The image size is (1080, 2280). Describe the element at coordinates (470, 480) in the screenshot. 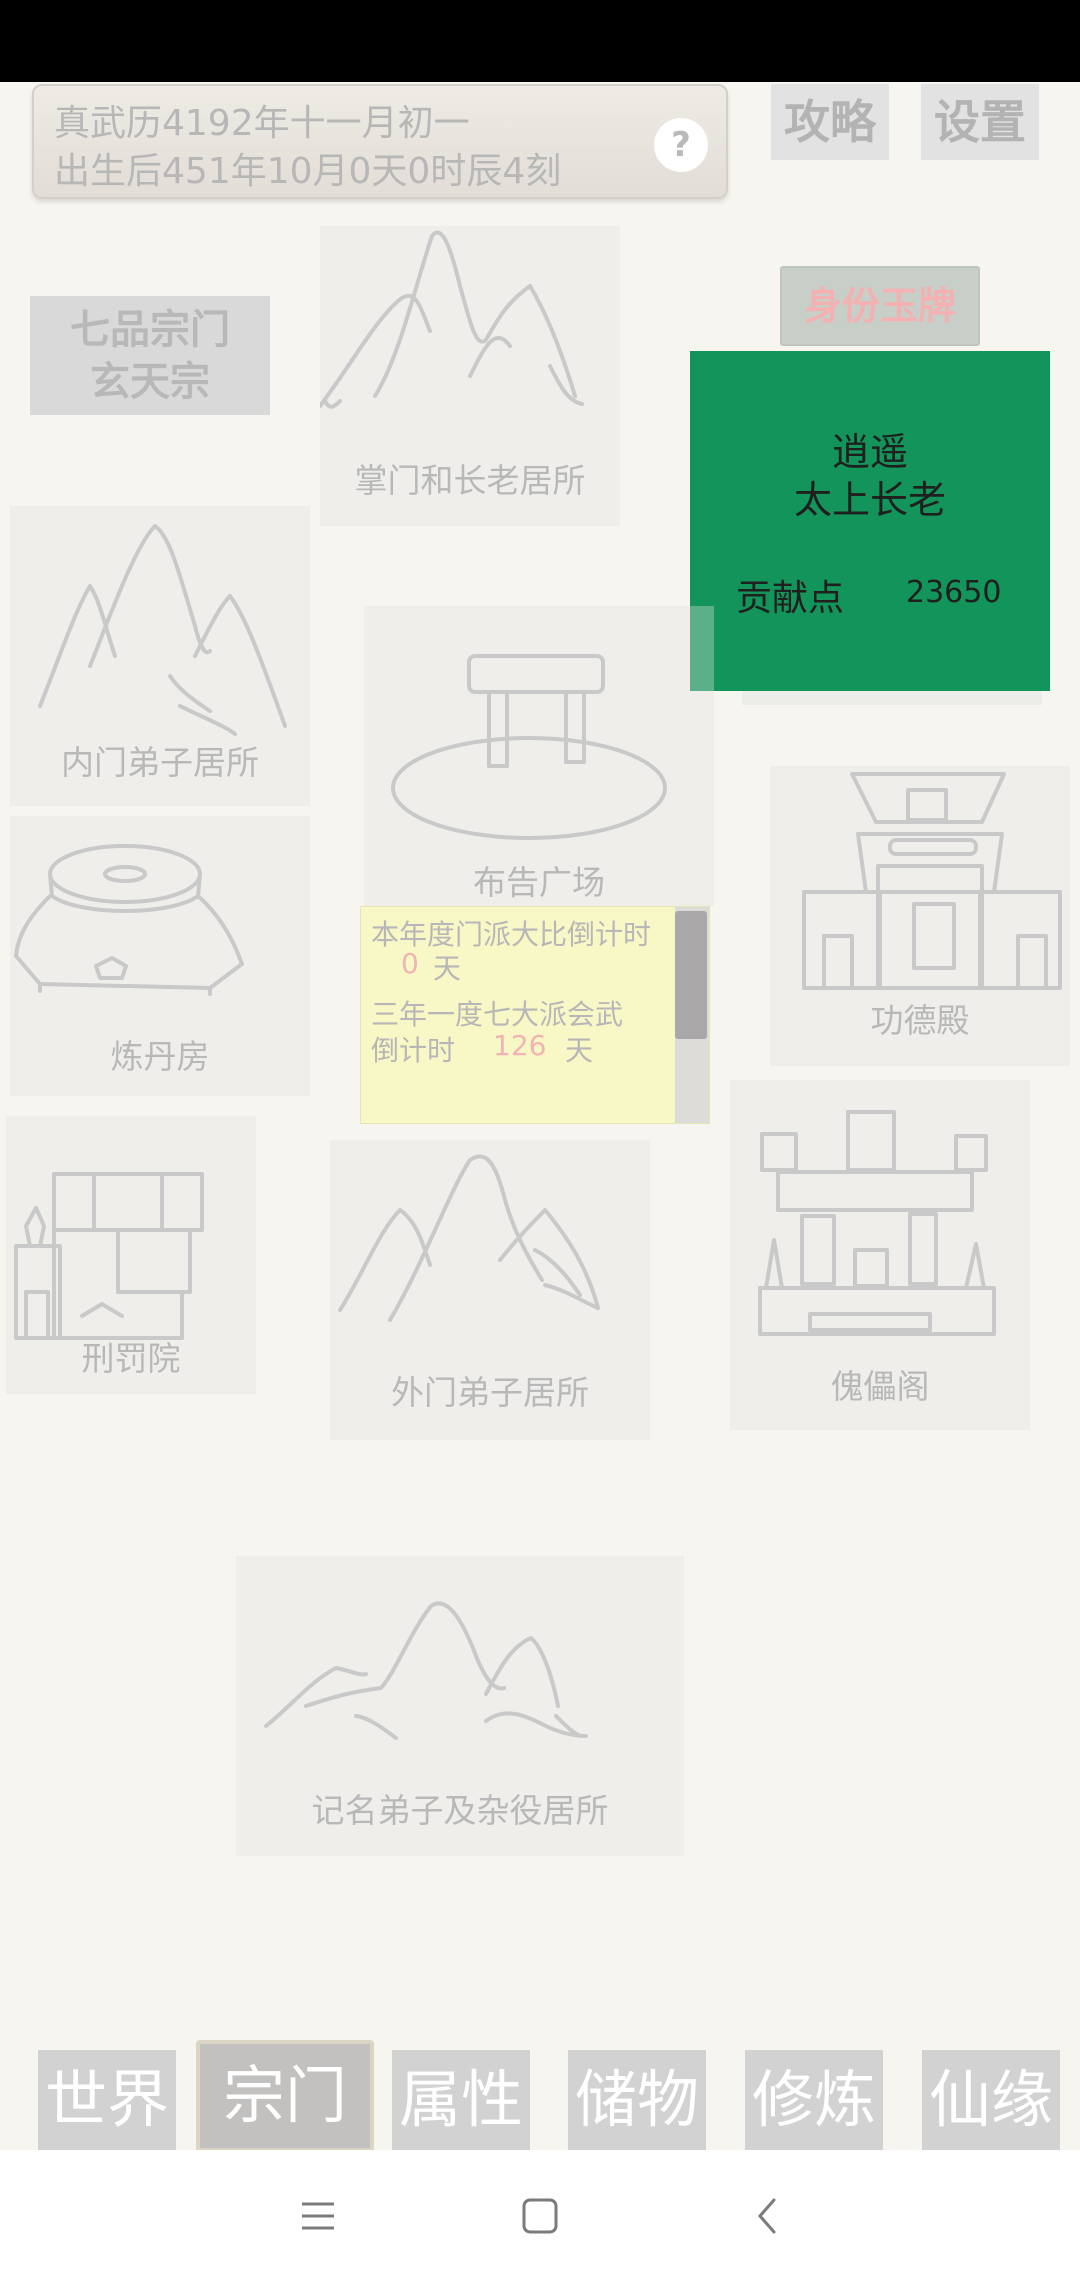

I see `building-label: 掌门和长老居所` at that location.